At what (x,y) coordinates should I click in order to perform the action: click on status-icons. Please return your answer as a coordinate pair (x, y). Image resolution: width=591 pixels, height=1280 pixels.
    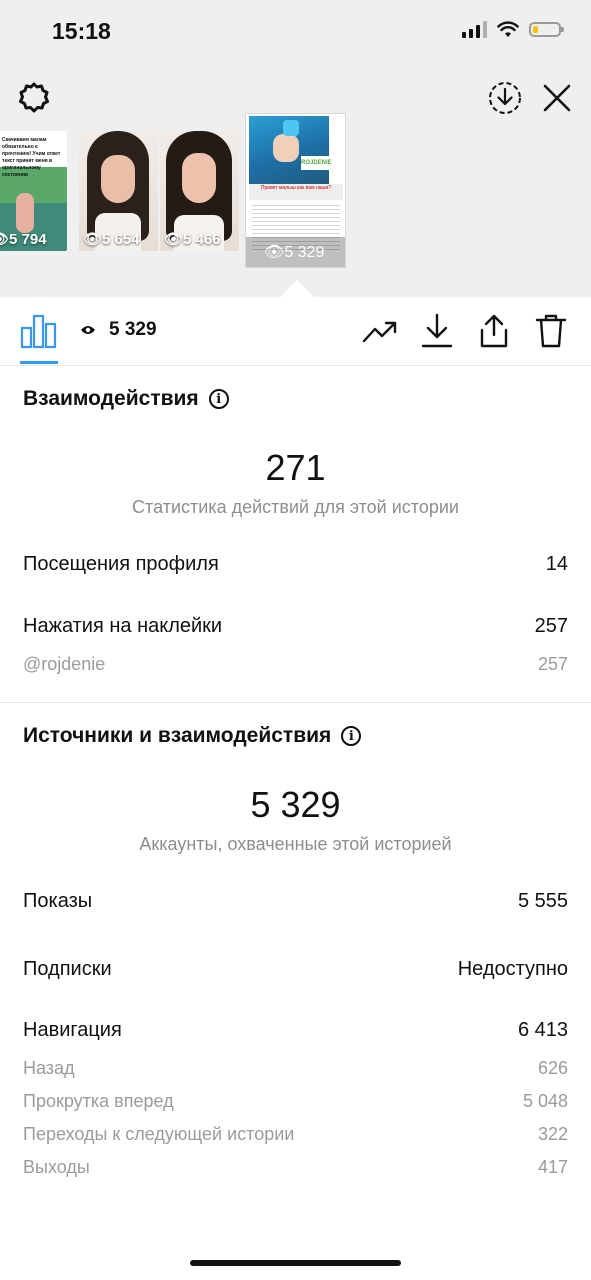
    Looking at the image, I should click on (513, 29).